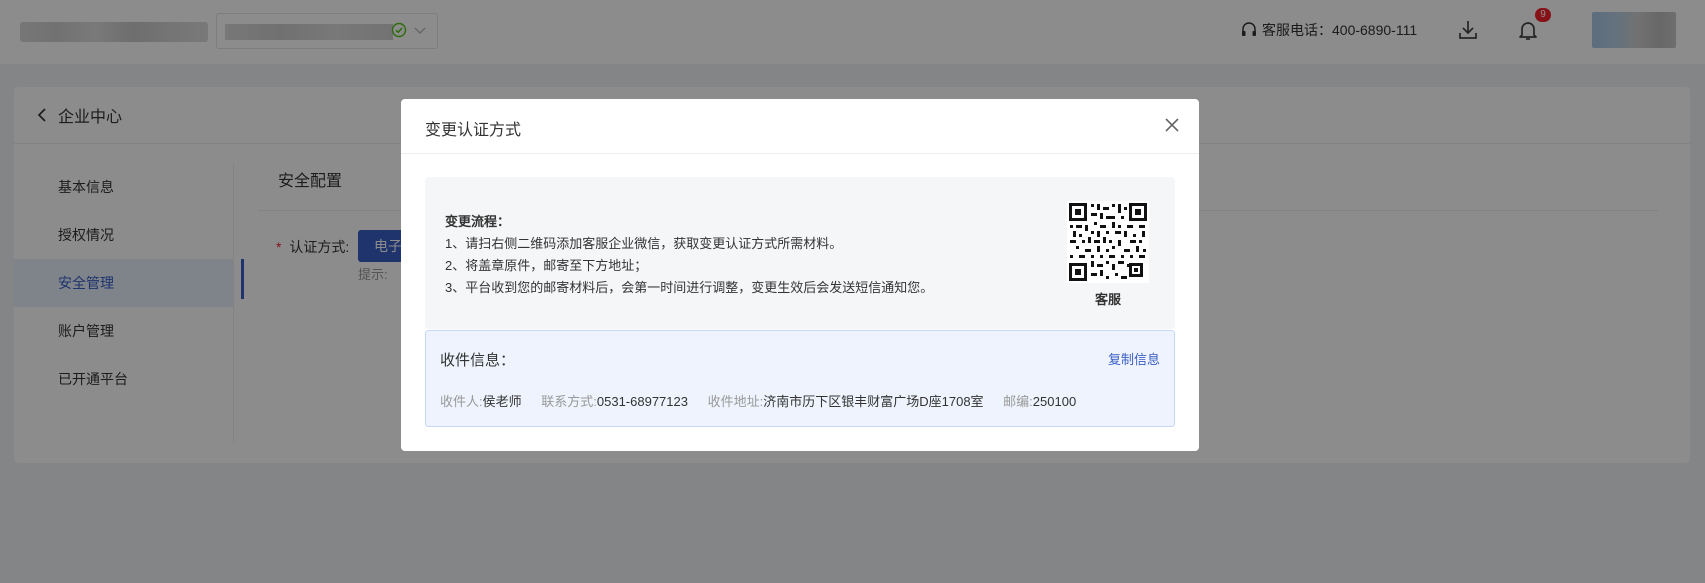  I want to click on recipient-address-label: 收件地址:, so click(735, 401).